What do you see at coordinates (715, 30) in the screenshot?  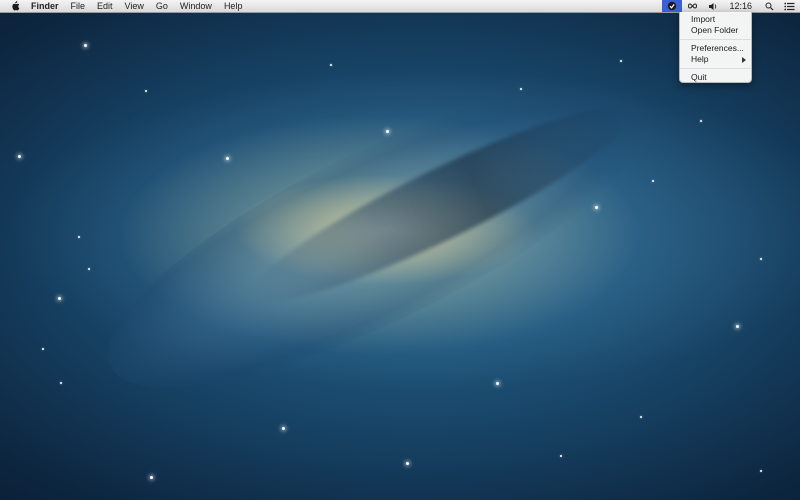 I see `menu-item-open-folder: Open Folder` at bounding box center [715, 30].